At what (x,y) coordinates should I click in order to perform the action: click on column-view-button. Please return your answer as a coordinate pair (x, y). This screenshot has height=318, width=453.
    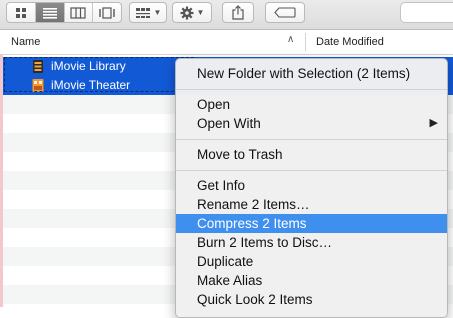
    Looking at the image, I should click on (78, 12).